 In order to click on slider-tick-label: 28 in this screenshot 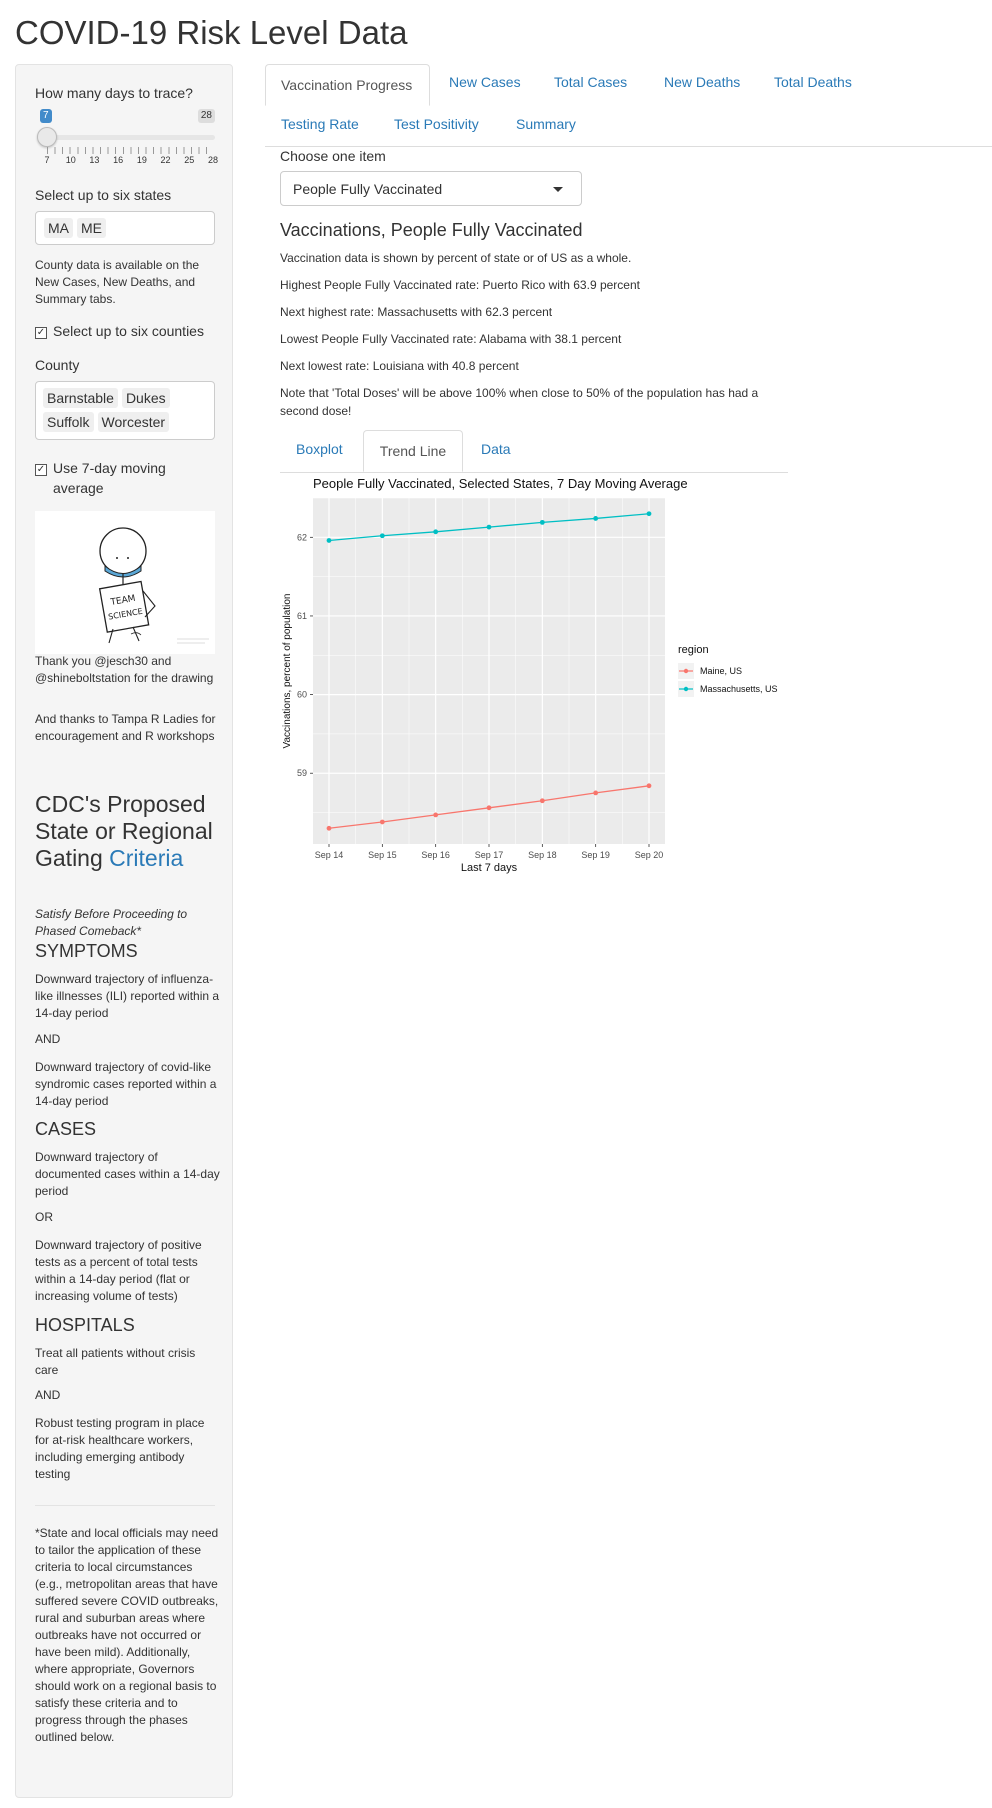, I will do `click(213, 160)`.